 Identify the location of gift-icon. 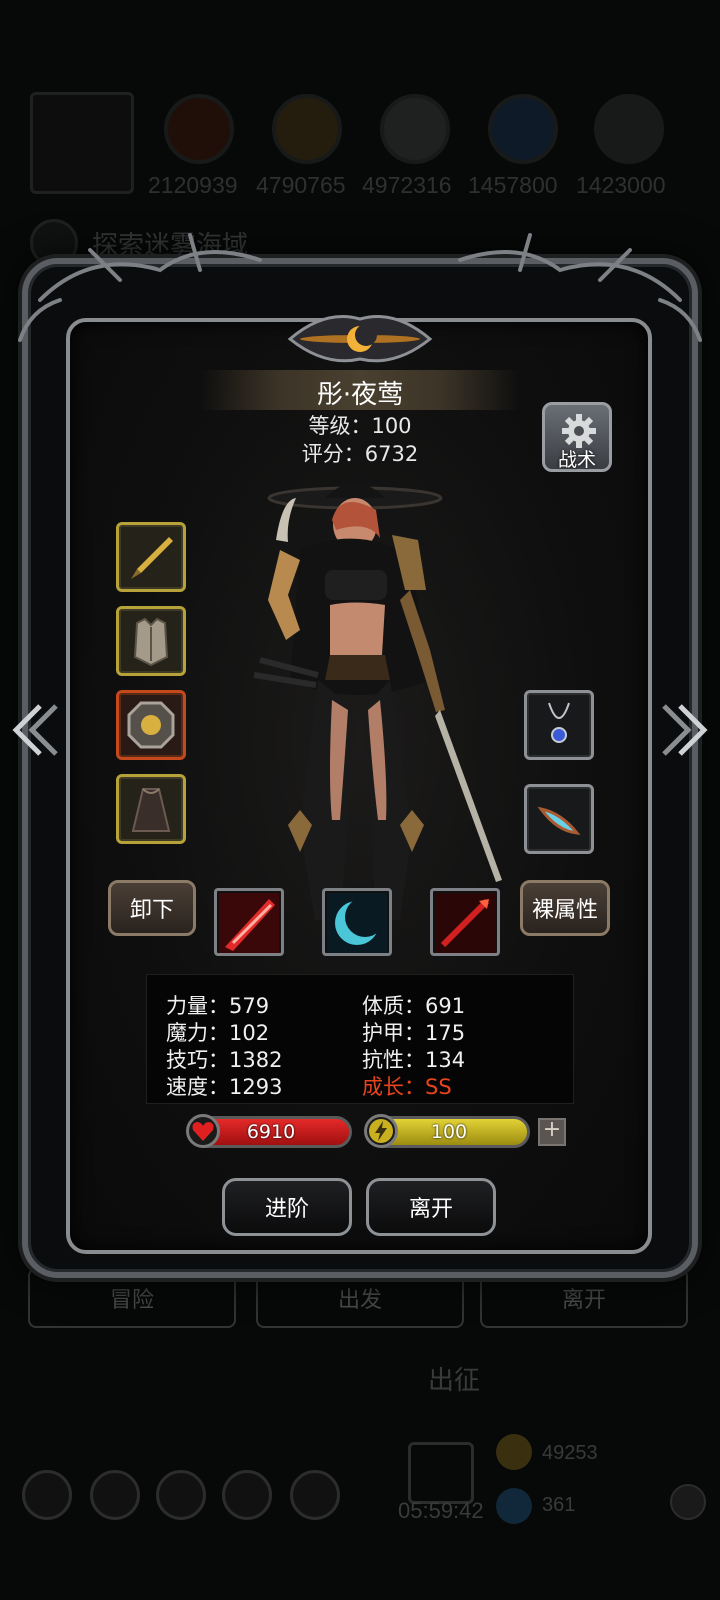
(441, 1473).